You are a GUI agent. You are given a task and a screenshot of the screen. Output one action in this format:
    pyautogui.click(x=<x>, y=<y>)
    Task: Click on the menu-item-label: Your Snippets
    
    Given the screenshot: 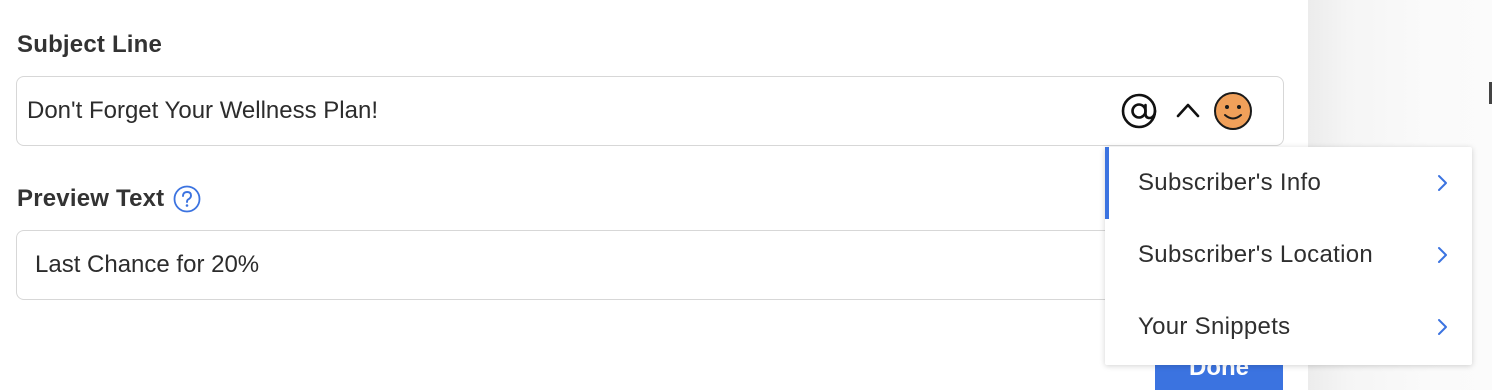 What is the action you would take?
    pyautogui.click(x=1214, y=326)
    